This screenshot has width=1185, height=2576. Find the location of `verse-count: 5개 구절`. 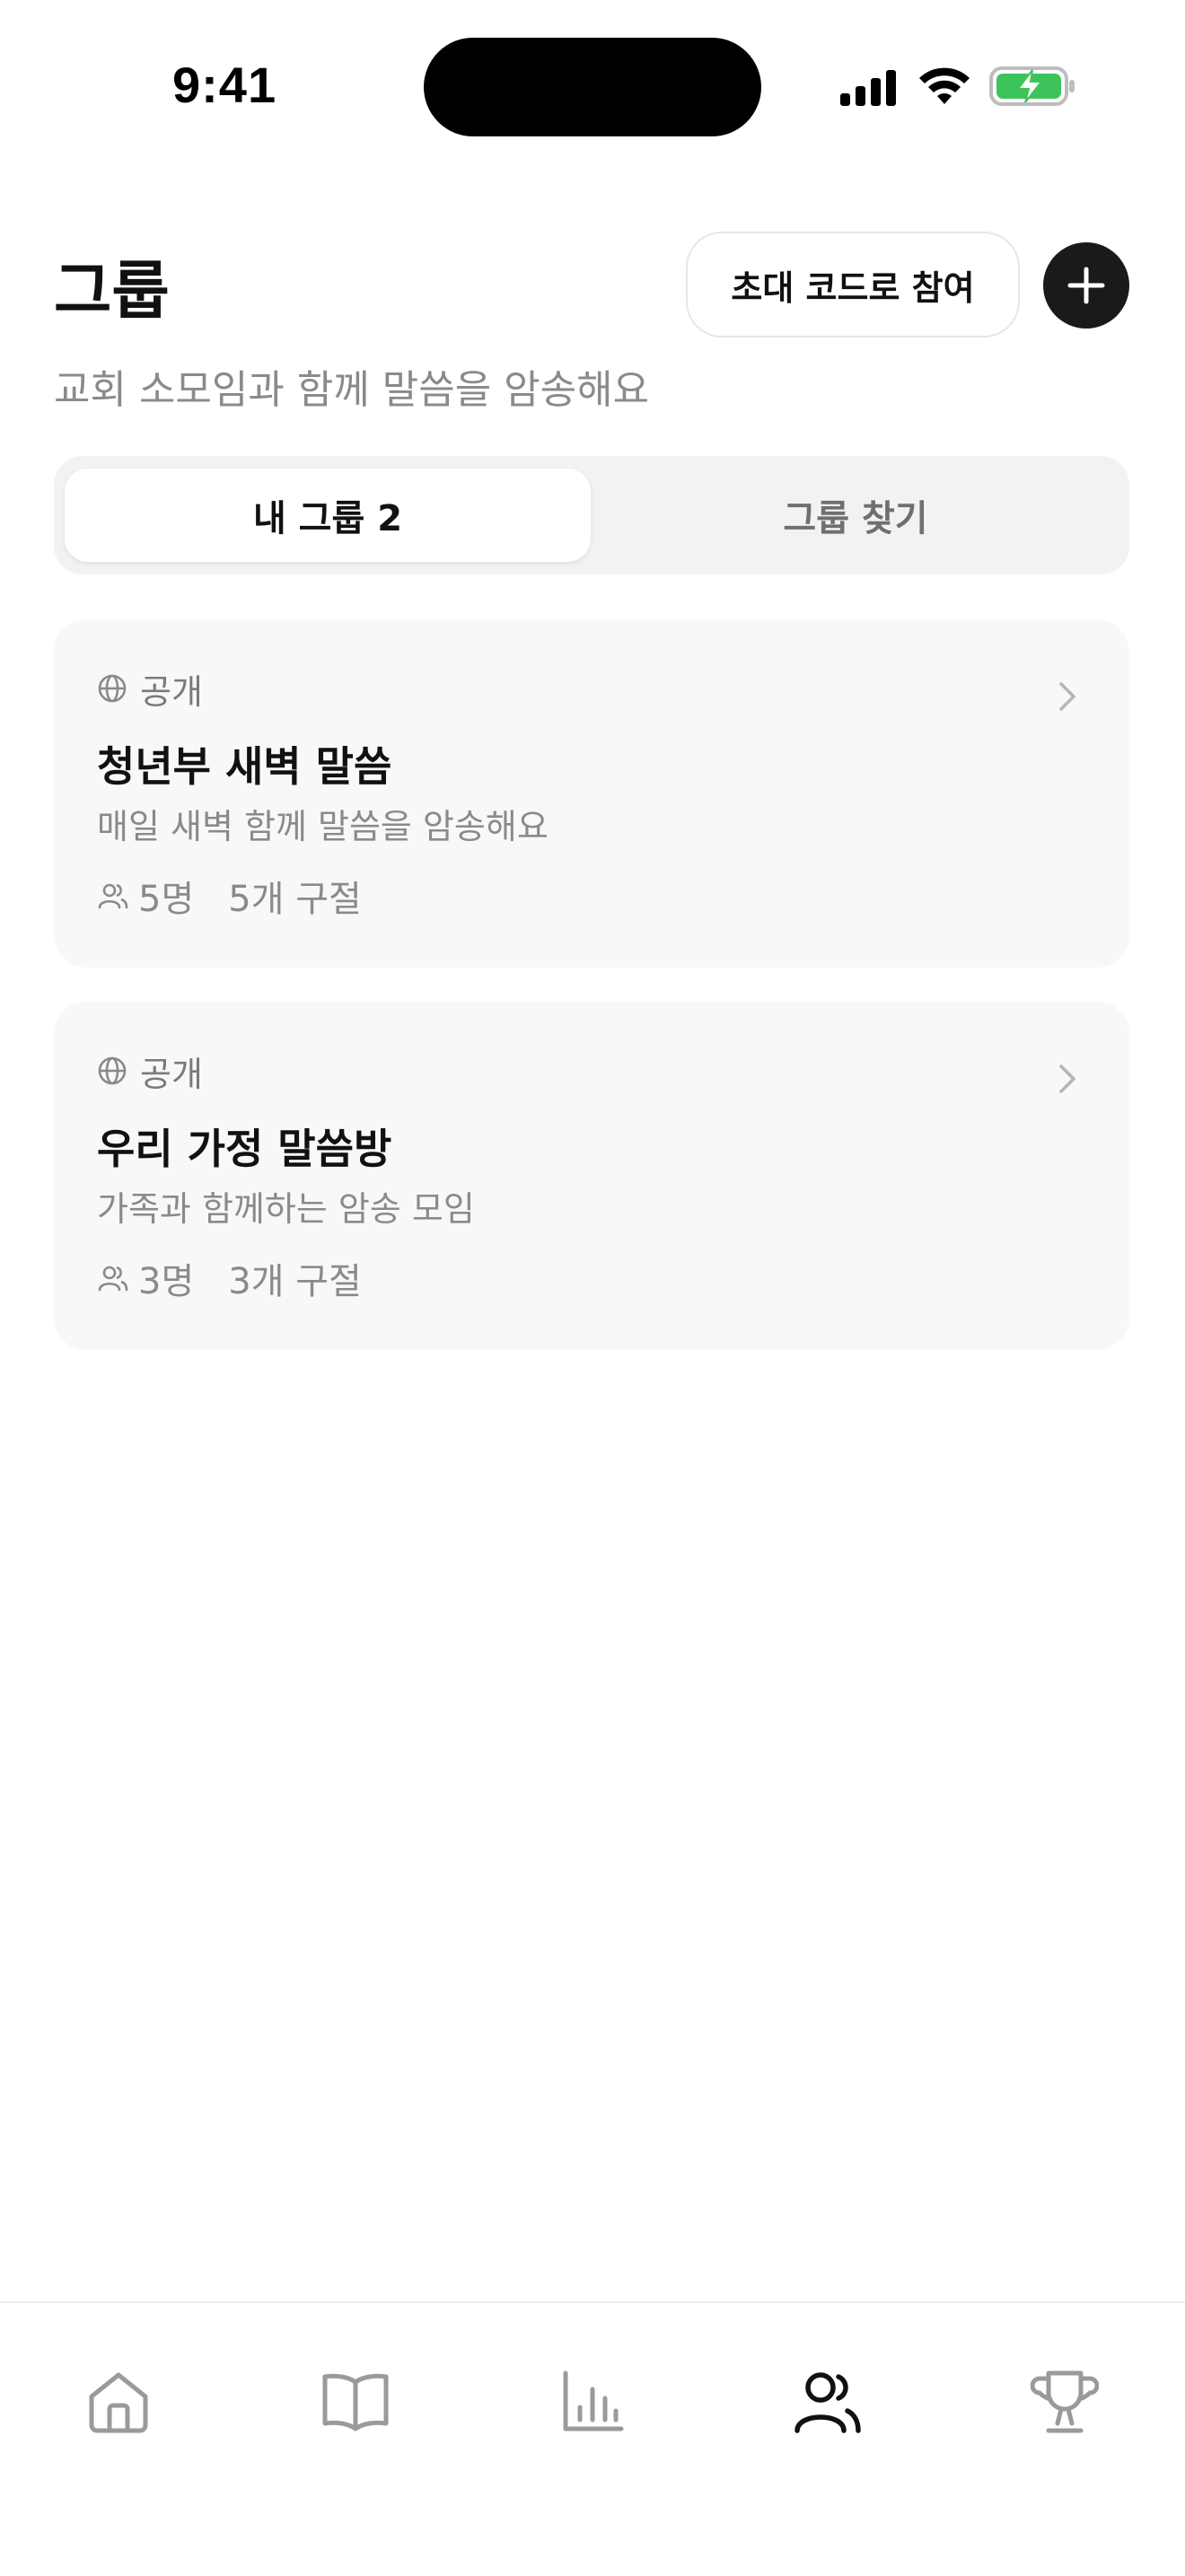

verse-count: 5개 구절 is located at coordinates (295, 899).